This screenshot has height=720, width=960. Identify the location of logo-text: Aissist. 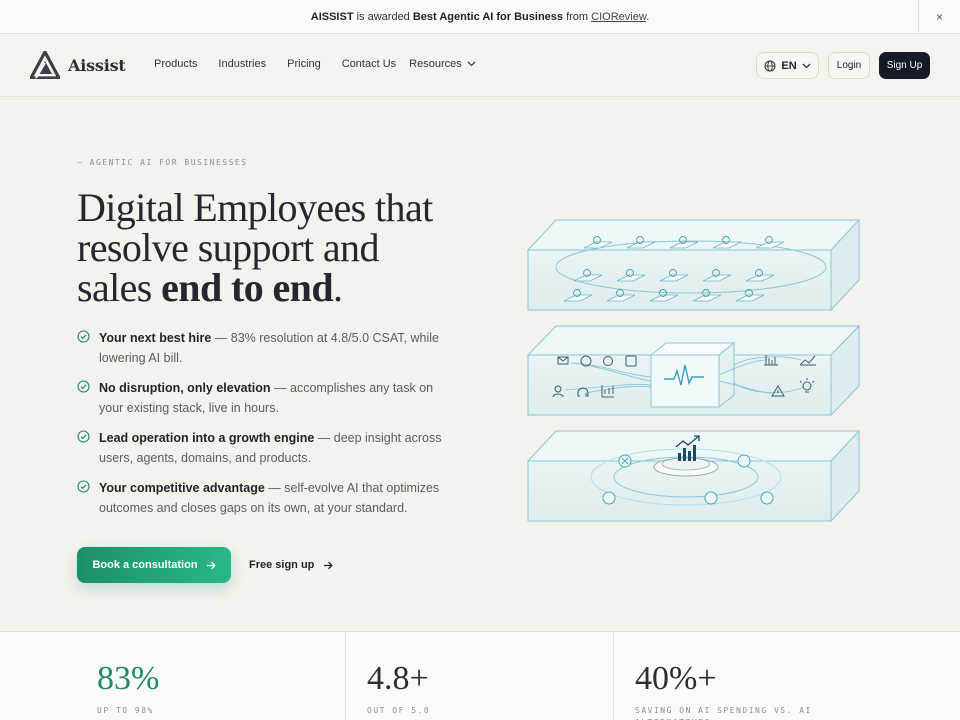
(97, 65).